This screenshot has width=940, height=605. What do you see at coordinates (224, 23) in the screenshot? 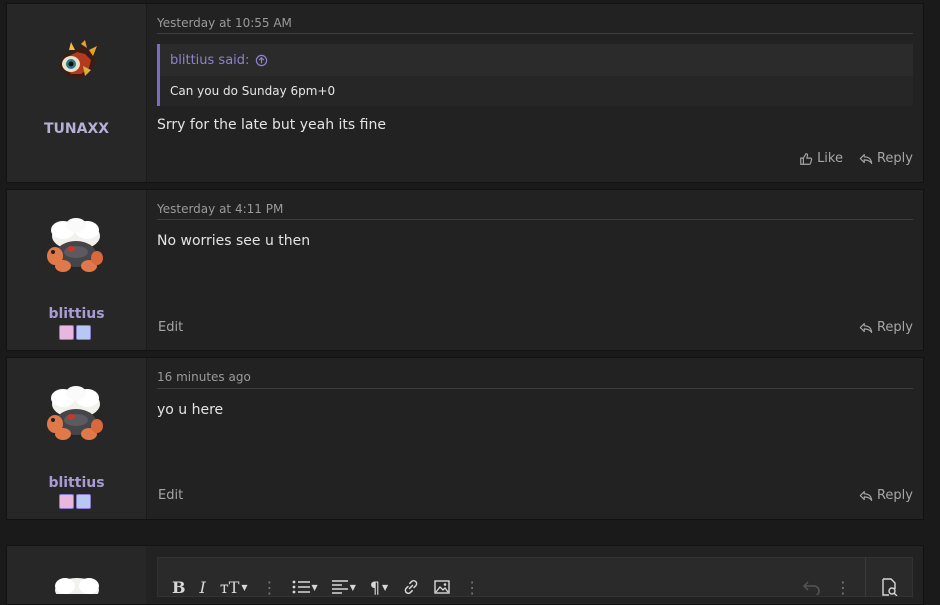
I see `post-timestamp: Yesterday at 10:55 AM` at bounding box center [224, 23].